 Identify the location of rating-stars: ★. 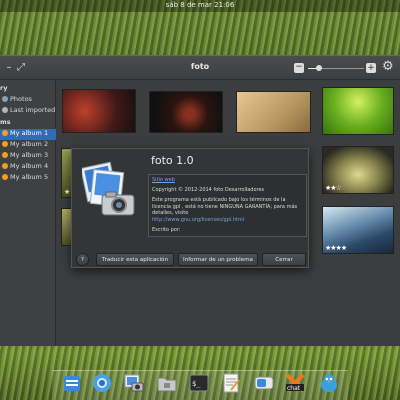
(67, 192).